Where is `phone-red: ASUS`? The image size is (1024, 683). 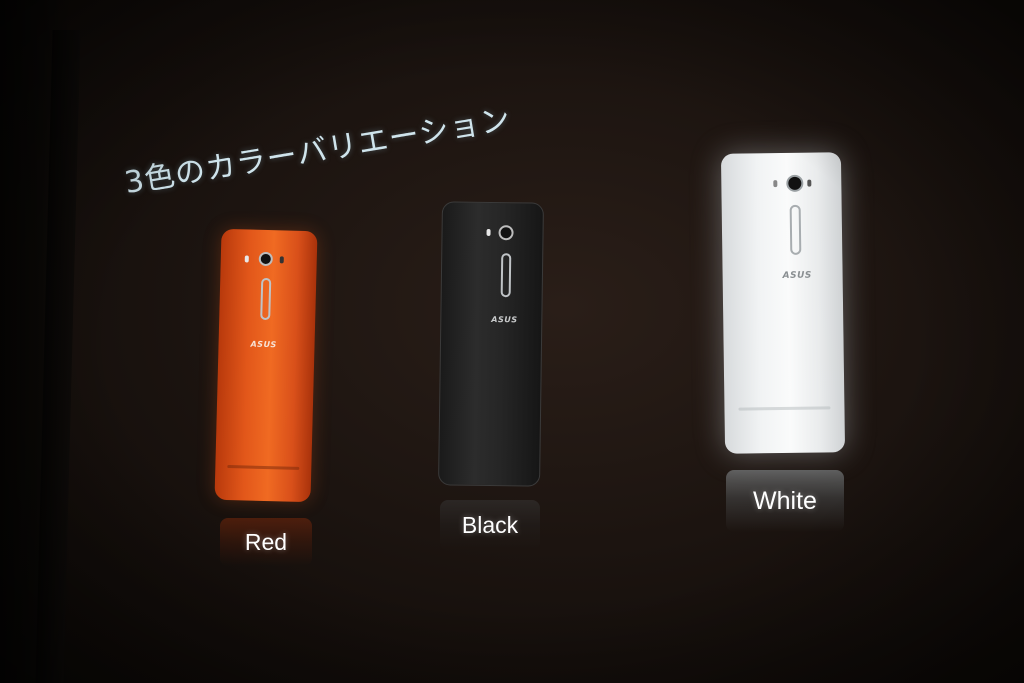
phone-red: ASUS is located at coordinates (266, 365).